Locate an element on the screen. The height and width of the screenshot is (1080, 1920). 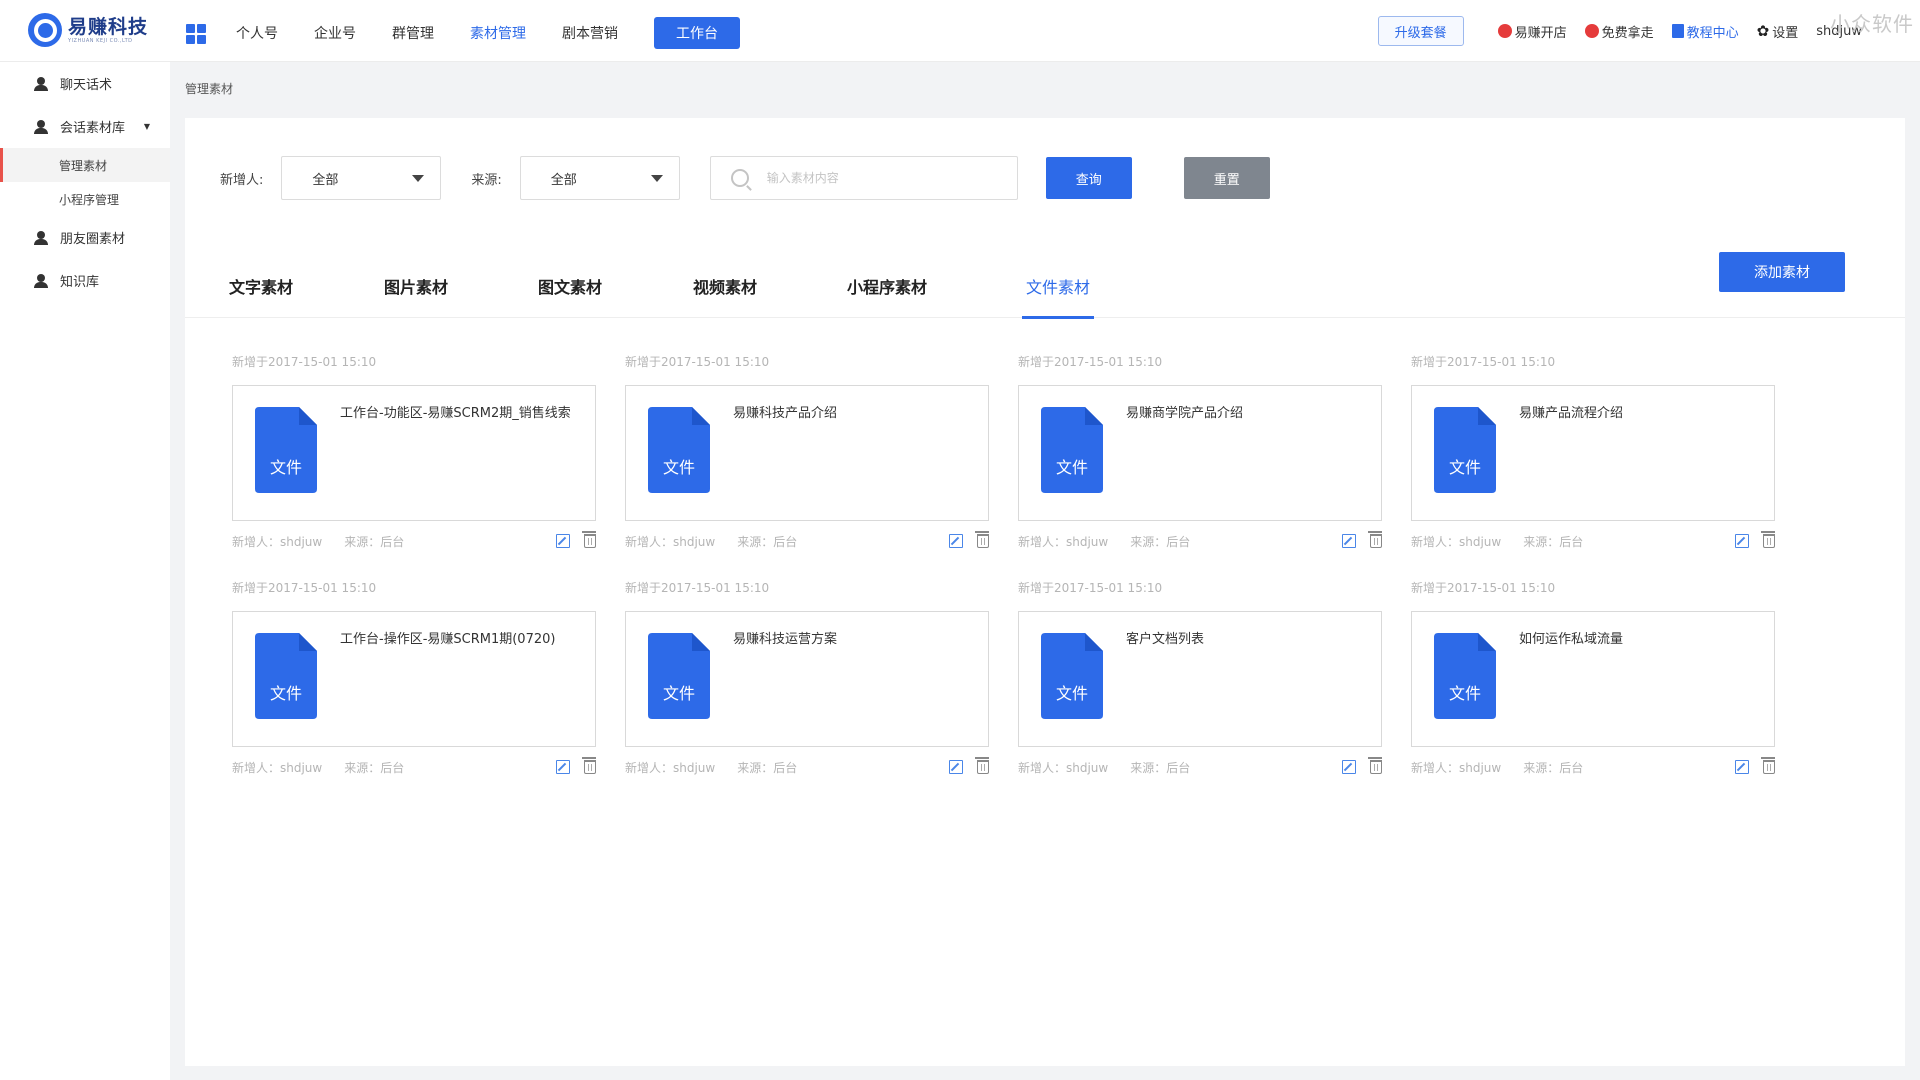
header-tools: 升级套餐 易赚开店 免费拿走 教程中心 ✿ 设置 shdjuw is located at coordinates (1628, 31).